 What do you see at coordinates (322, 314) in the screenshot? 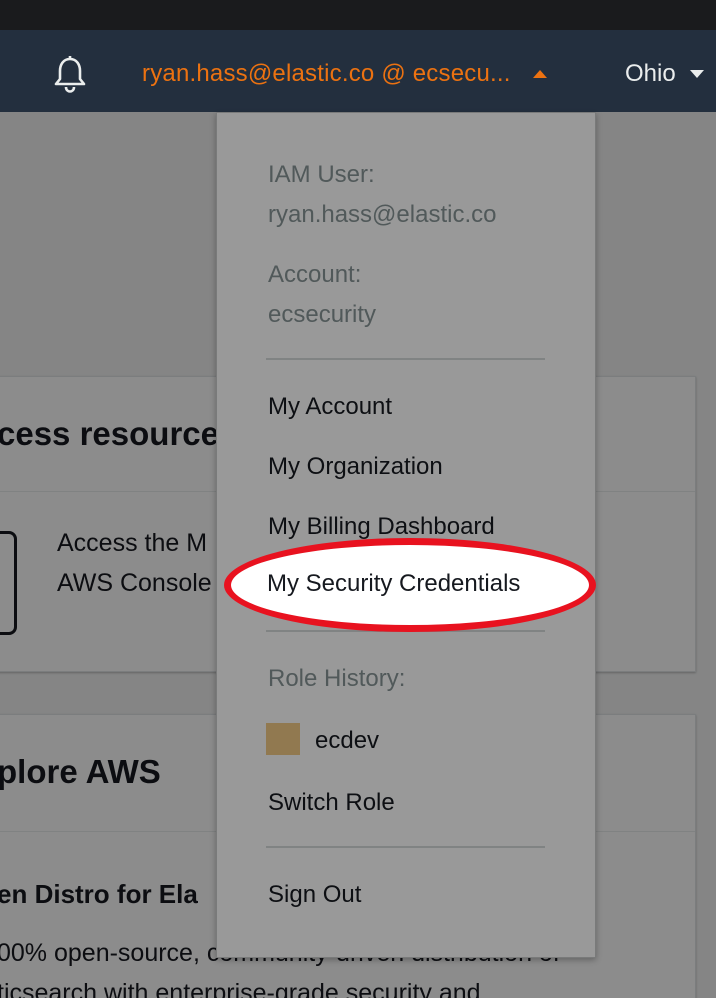
I see `account-value: ecsecurity` at bounding box center [322, 314].